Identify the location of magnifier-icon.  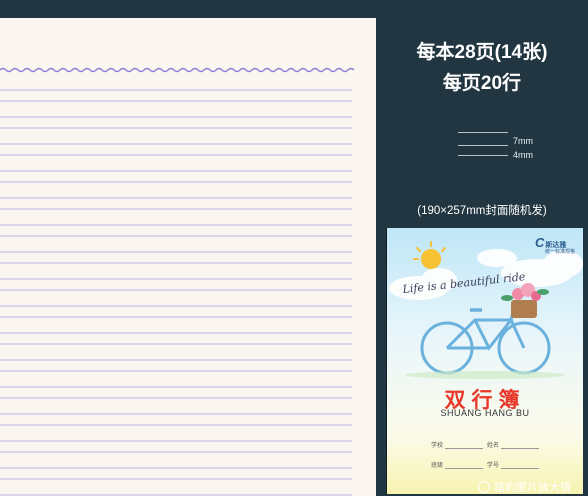
(484, 487).